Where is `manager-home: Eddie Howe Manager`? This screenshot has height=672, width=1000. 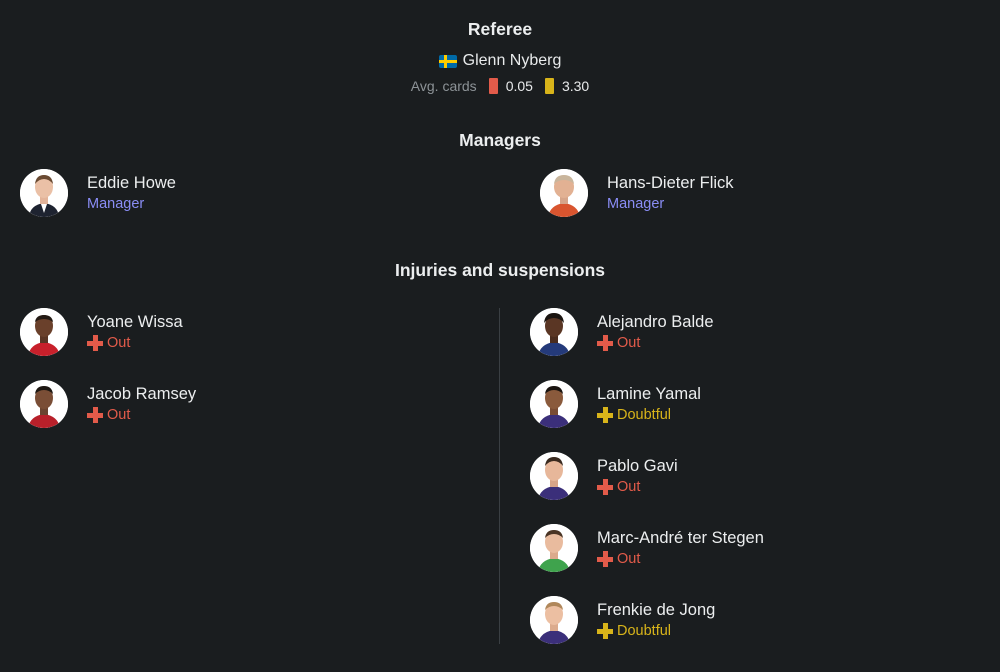 manager-home: Eddie Howe Manager is located at coordinates (98, 193).